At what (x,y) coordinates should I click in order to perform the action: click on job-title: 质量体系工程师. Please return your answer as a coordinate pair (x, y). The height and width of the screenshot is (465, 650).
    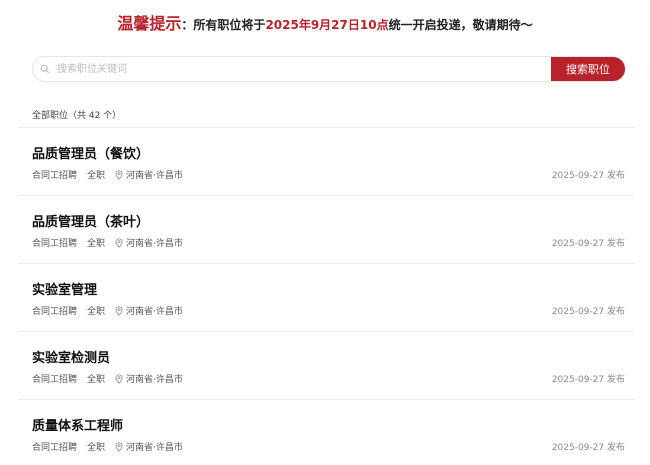
    Looking at the image, I should click on (77, 424).